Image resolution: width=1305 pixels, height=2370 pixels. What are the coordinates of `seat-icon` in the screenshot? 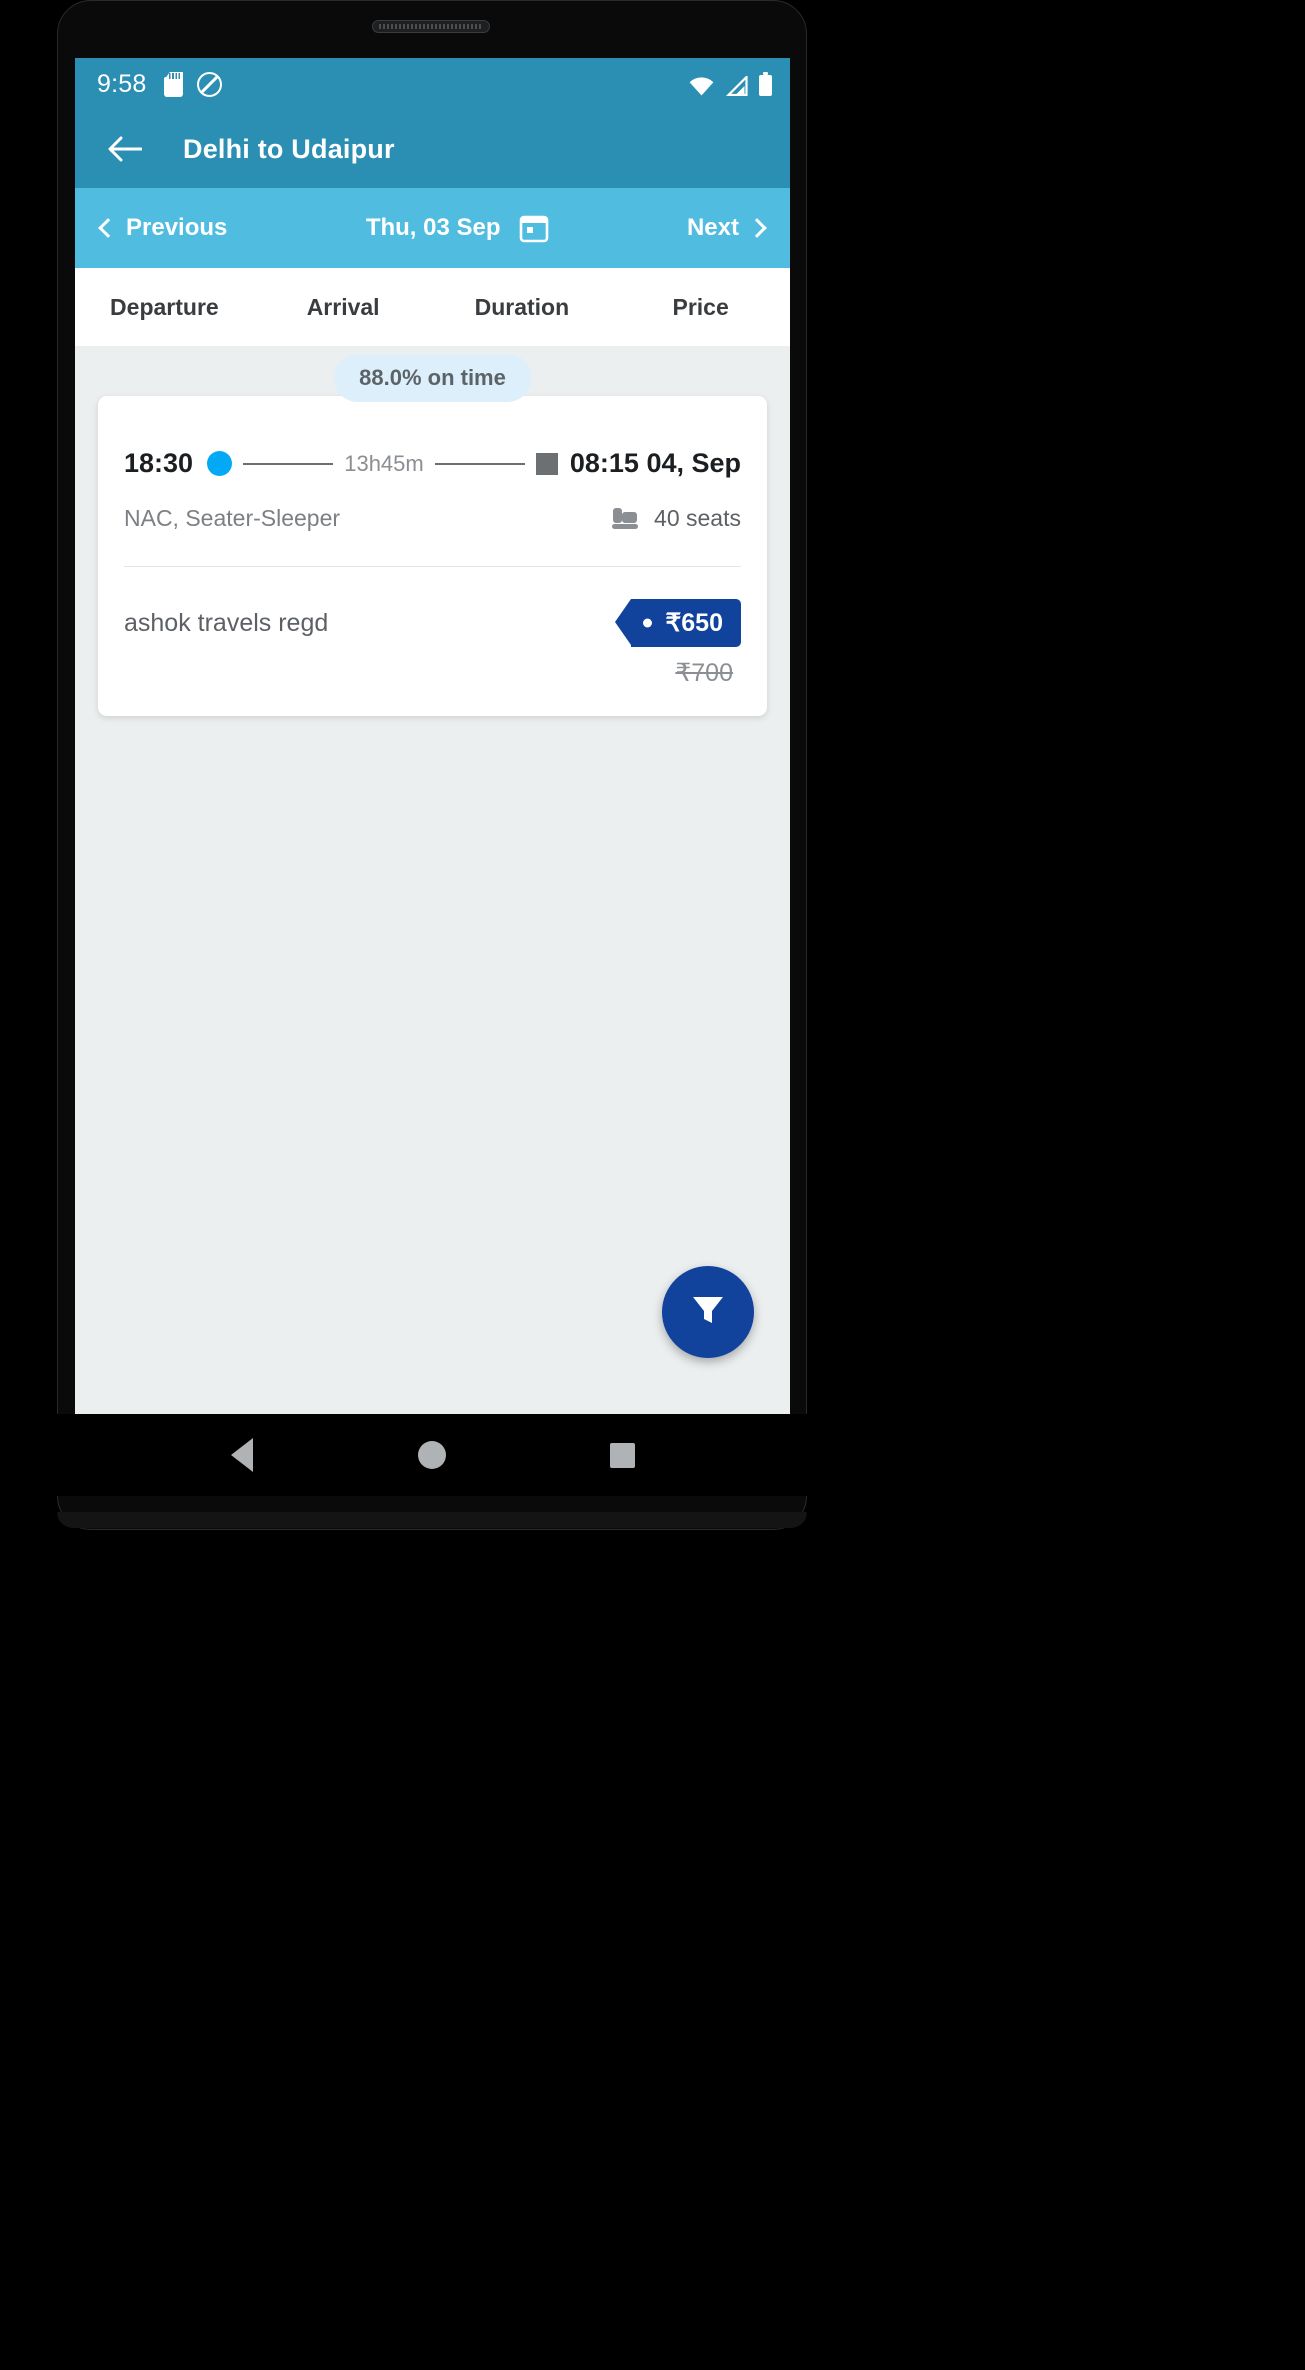 It's located at (625, 519).